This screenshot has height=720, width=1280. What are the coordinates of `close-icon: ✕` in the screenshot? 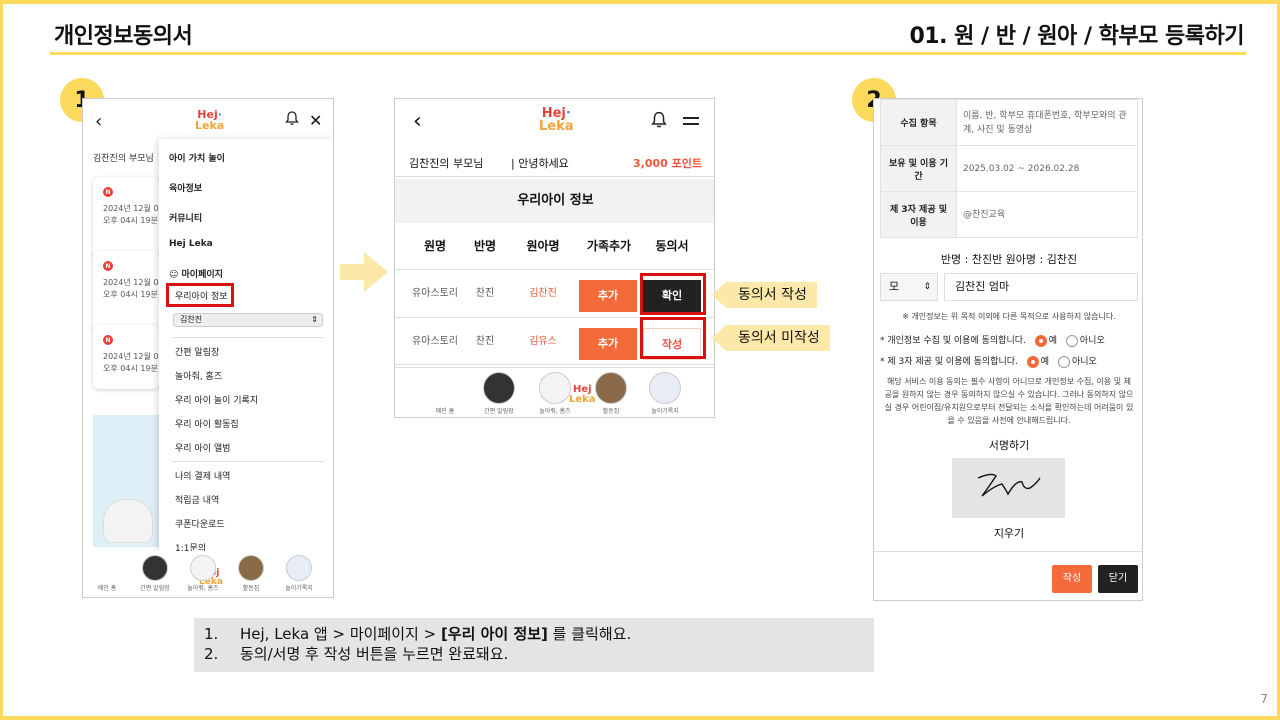 It's located at (315, 120).